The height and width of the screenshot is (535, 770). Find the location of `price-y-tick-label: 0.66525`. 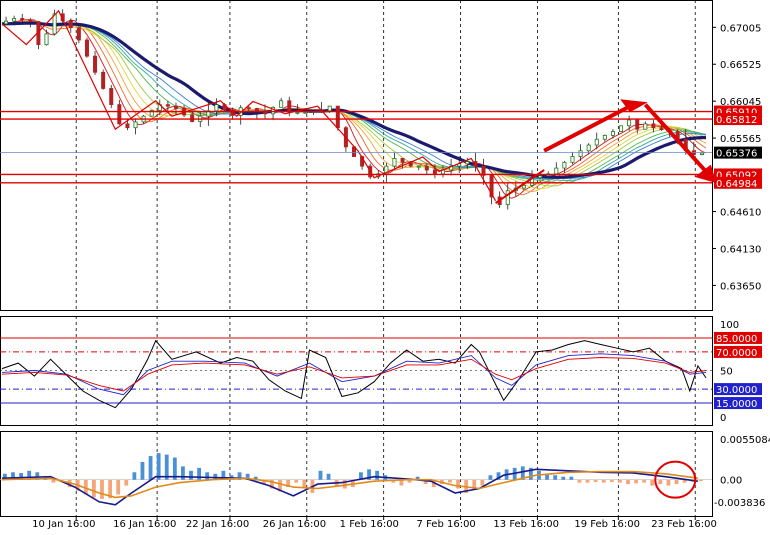

price-y-tick-label: 0.66525 is located at coordinates (740, 65).